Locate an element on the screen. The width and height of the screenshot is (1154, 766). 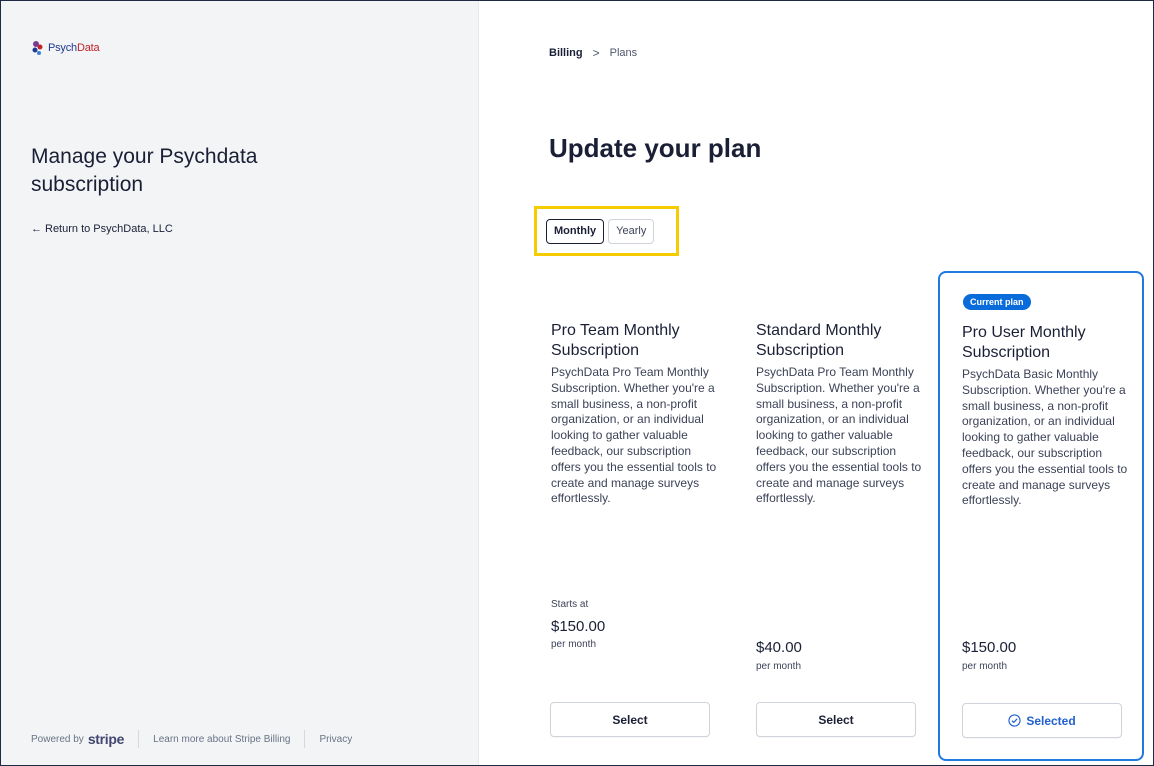
check-circle-icon is located at coordinates (1014, 720).